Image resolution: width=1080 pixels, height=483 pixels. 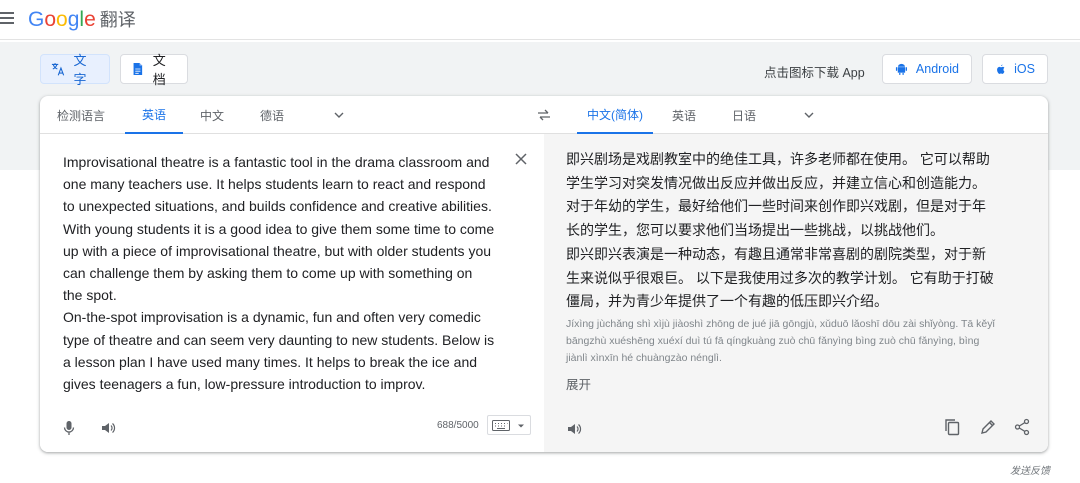 I want to click on microphone-icon, so click(x=69, y=428).